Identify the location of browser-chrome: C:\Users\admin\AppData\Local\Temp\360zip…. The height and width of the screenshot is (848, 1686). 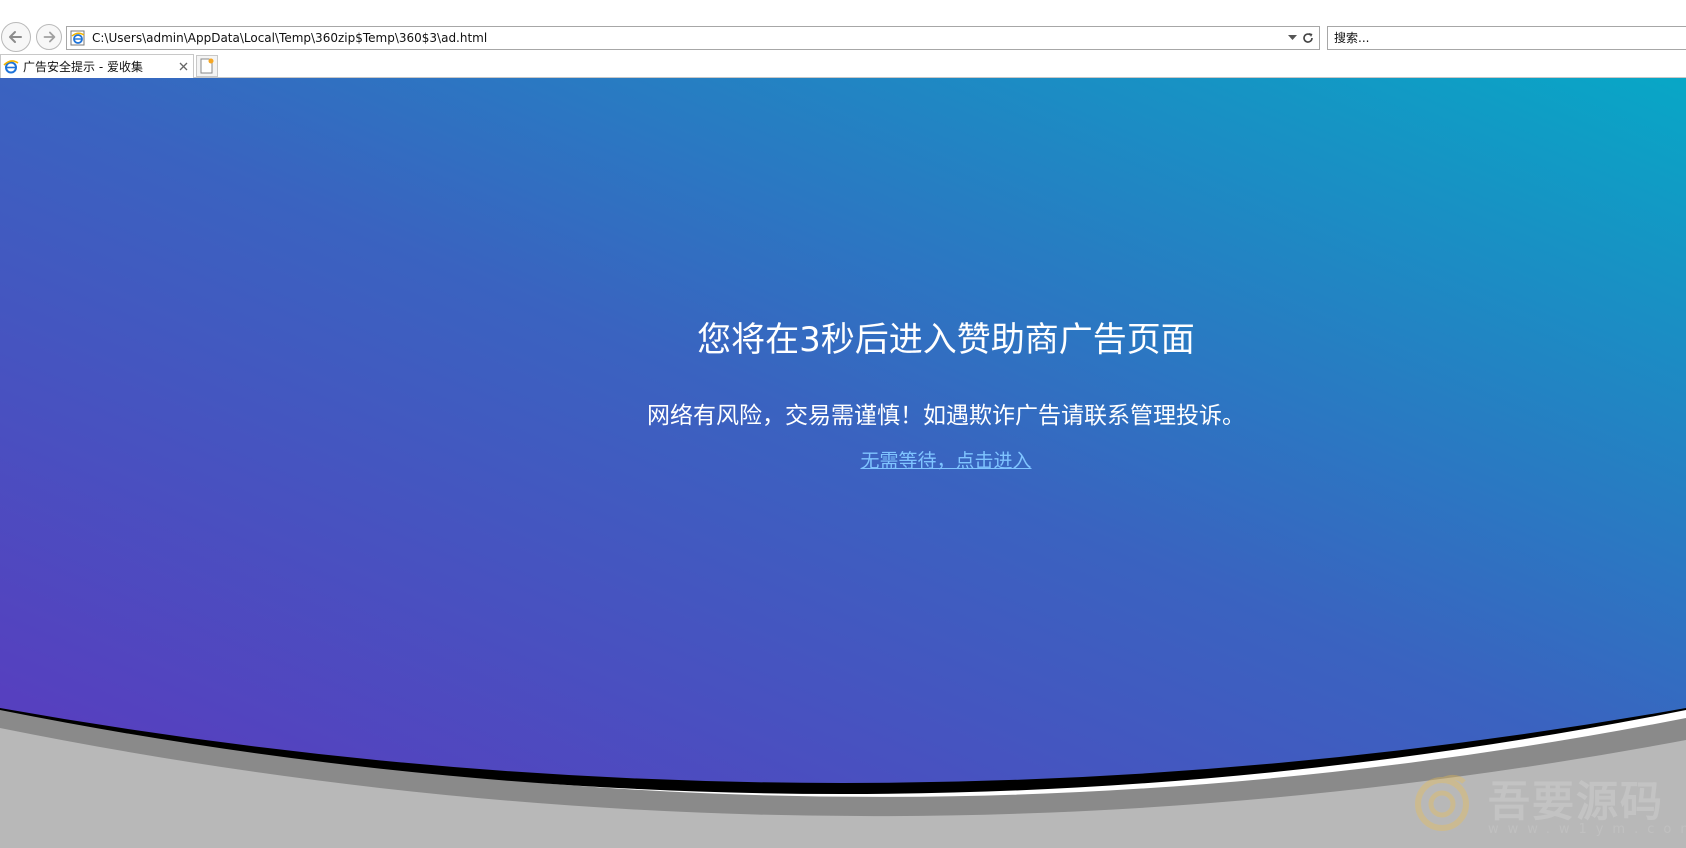
(843, 39).